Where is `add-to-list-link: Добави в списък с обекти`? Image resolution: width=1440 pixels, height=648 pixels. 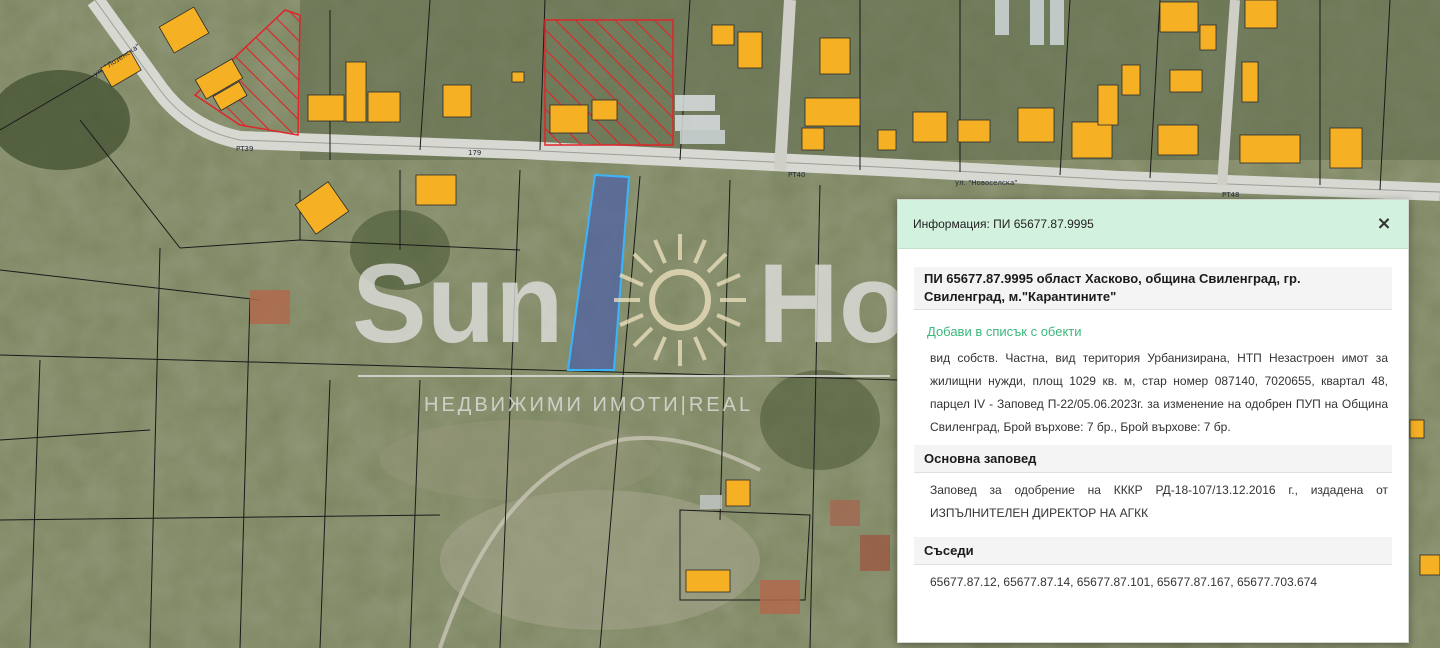 add-to-list-link: Добави в списък с обекти is located at coordinates (1159, 331).